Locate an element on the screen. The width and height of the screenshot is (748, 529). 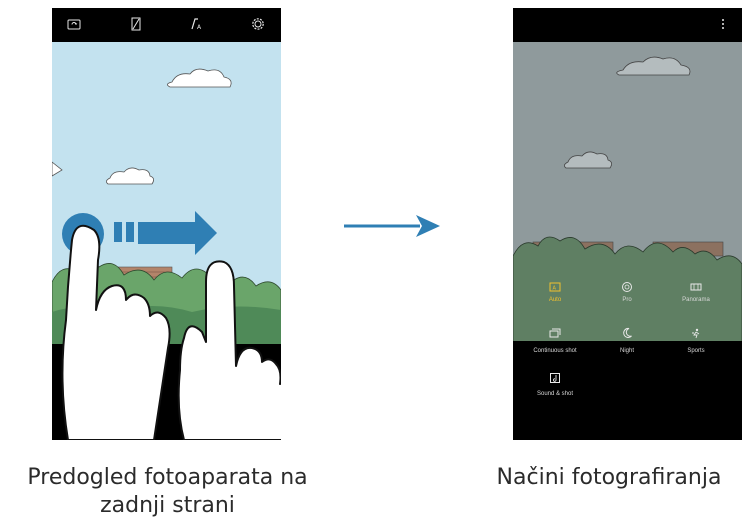
arrow-right-icon is located at coordinates (392, 226).